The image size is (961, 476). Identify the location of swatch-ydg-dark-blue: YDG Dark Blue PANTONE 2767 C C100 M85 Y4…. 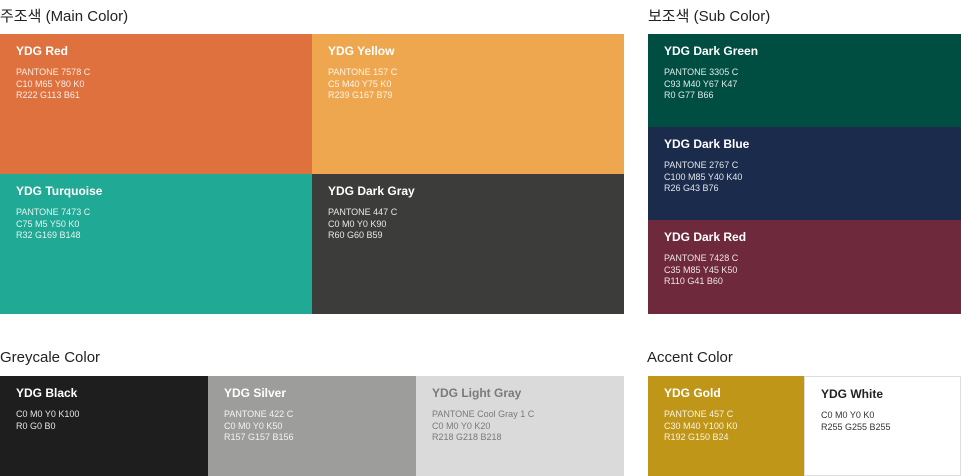
(804, 173).